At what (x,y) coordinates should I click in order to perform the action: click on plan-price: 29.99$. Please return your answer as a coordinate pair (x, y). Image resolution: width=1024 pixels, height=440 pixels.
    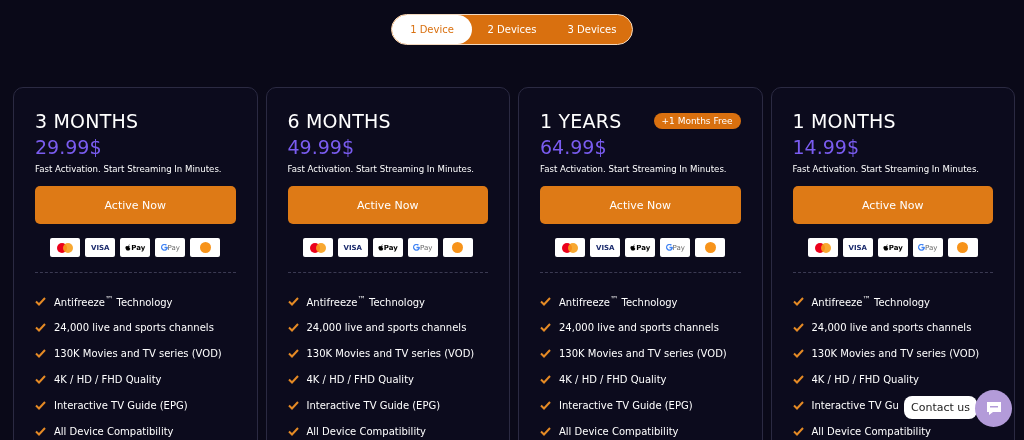
    Looking at the image, I should click on (69, 147).